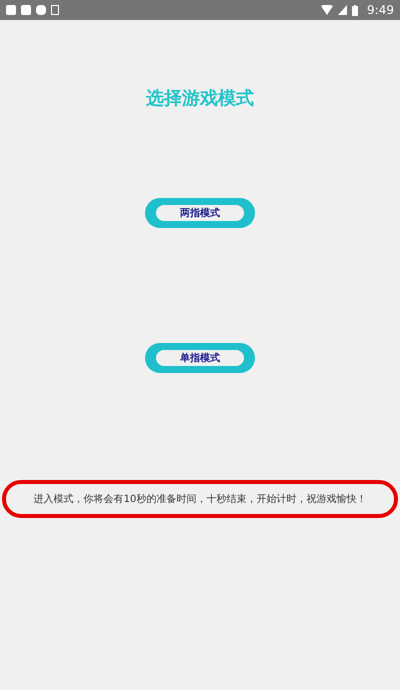 This screenshot has height=690, width=400. What do you see at coordinates (355, 10) in the screenshot?
I see `battery-icon` at bounding box center [355, 10].